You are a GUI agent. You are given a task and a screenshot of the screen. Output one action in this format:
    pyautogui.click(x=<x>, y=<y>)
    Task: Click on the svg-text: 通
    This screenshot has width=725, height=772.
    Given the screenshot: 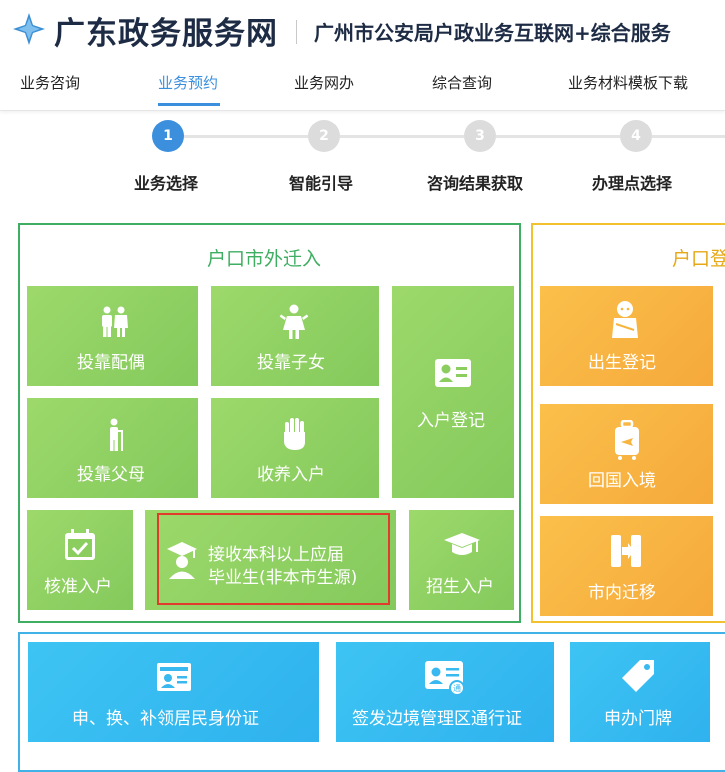 What is the action you would take?
    pyautogui.click(x=457, y=688)
    